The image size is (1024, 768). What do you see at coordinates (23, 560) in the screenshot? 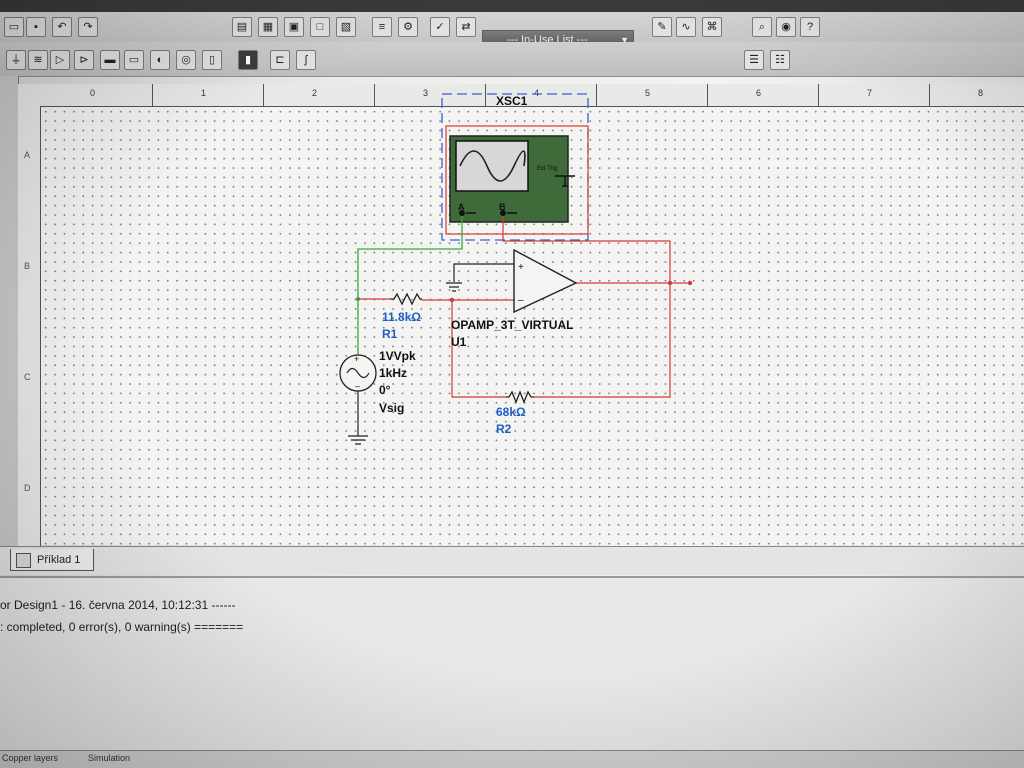
I see `schematic-sheet-icon` at bounding box center [23, 560].